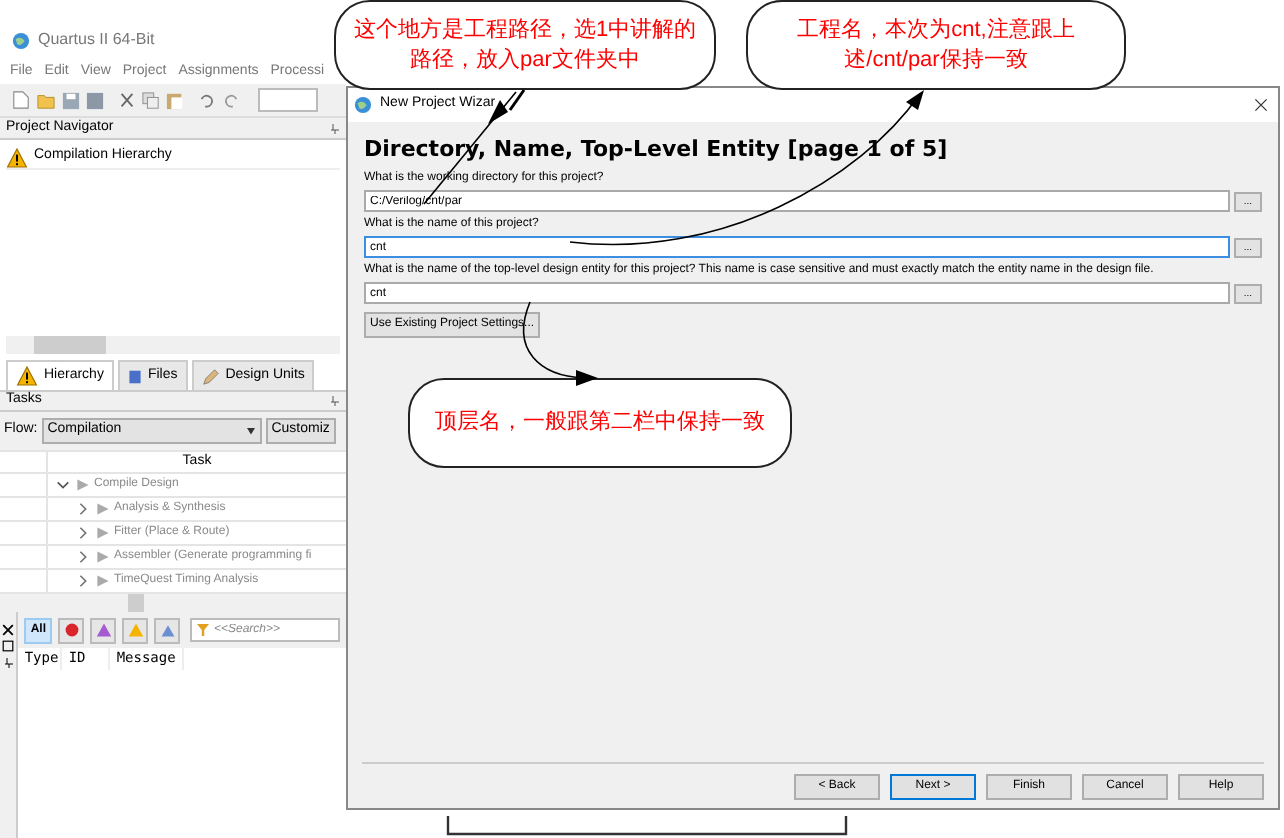  Describe the element at coordinates (134, 376) in the screenshot. I see `file-icon` at that location.